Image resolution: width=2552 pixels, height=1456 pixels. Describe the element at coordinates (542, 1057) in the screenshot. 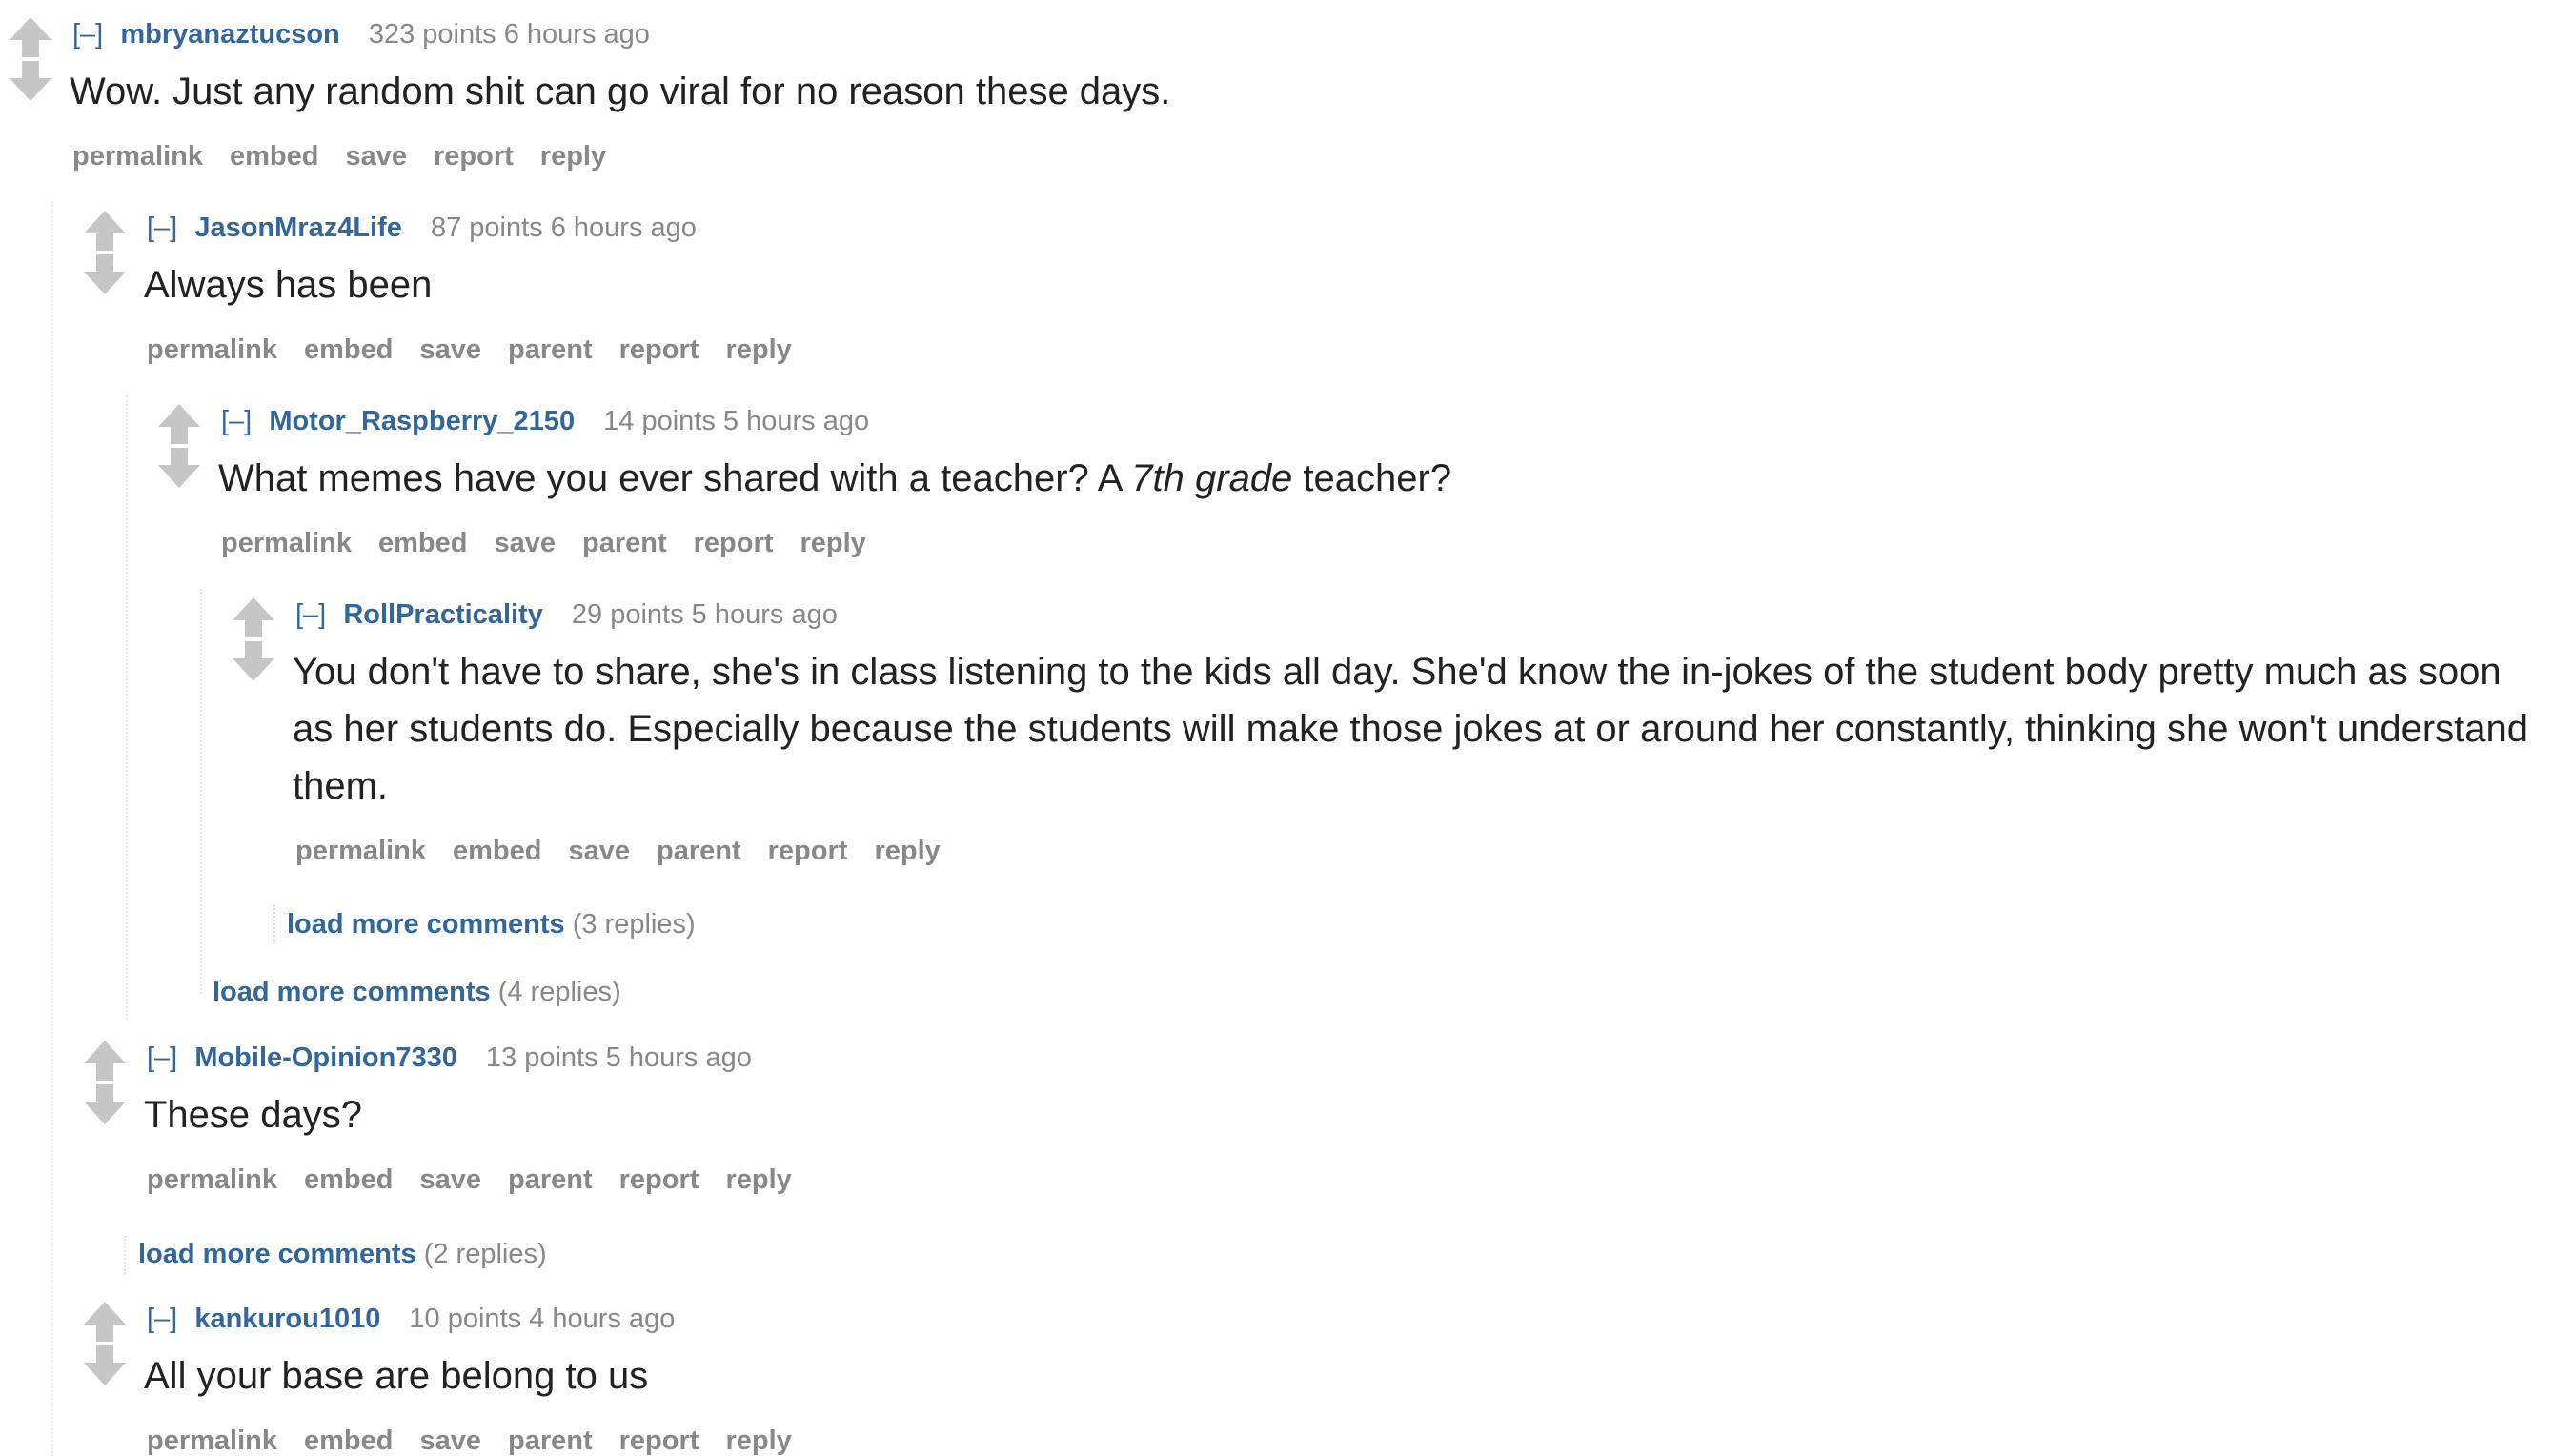

I see `score: 13 points` at that location.